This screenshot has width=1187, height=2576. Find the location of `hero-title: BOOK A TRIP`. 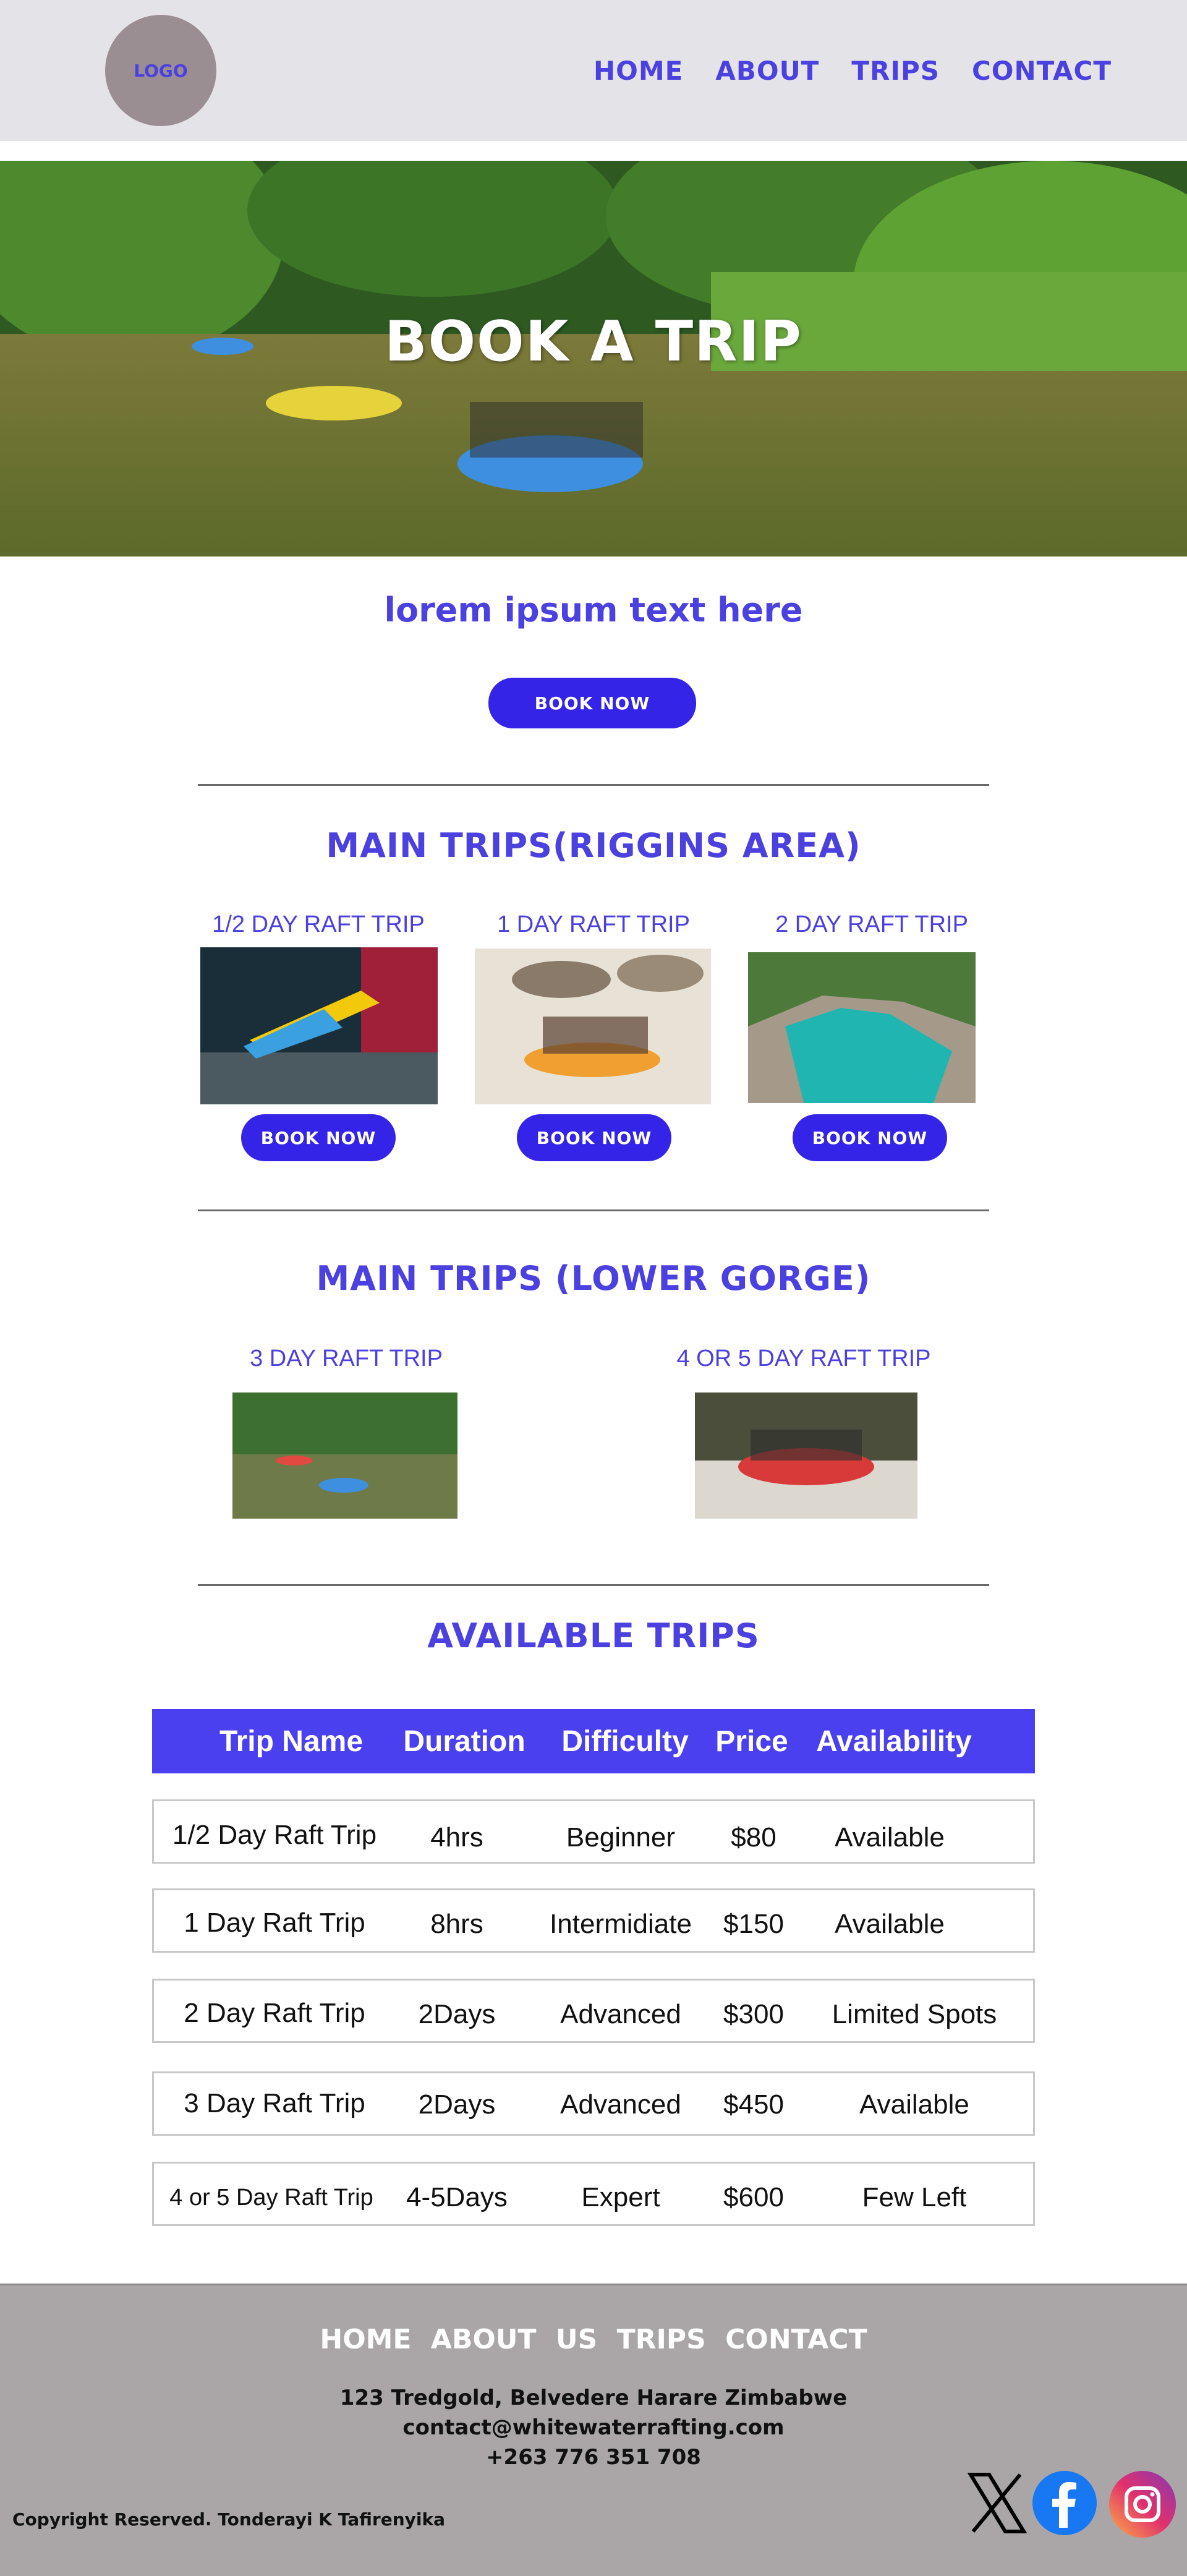

hero-title: BOOK A TRIP is located at coordinates (593, 341).